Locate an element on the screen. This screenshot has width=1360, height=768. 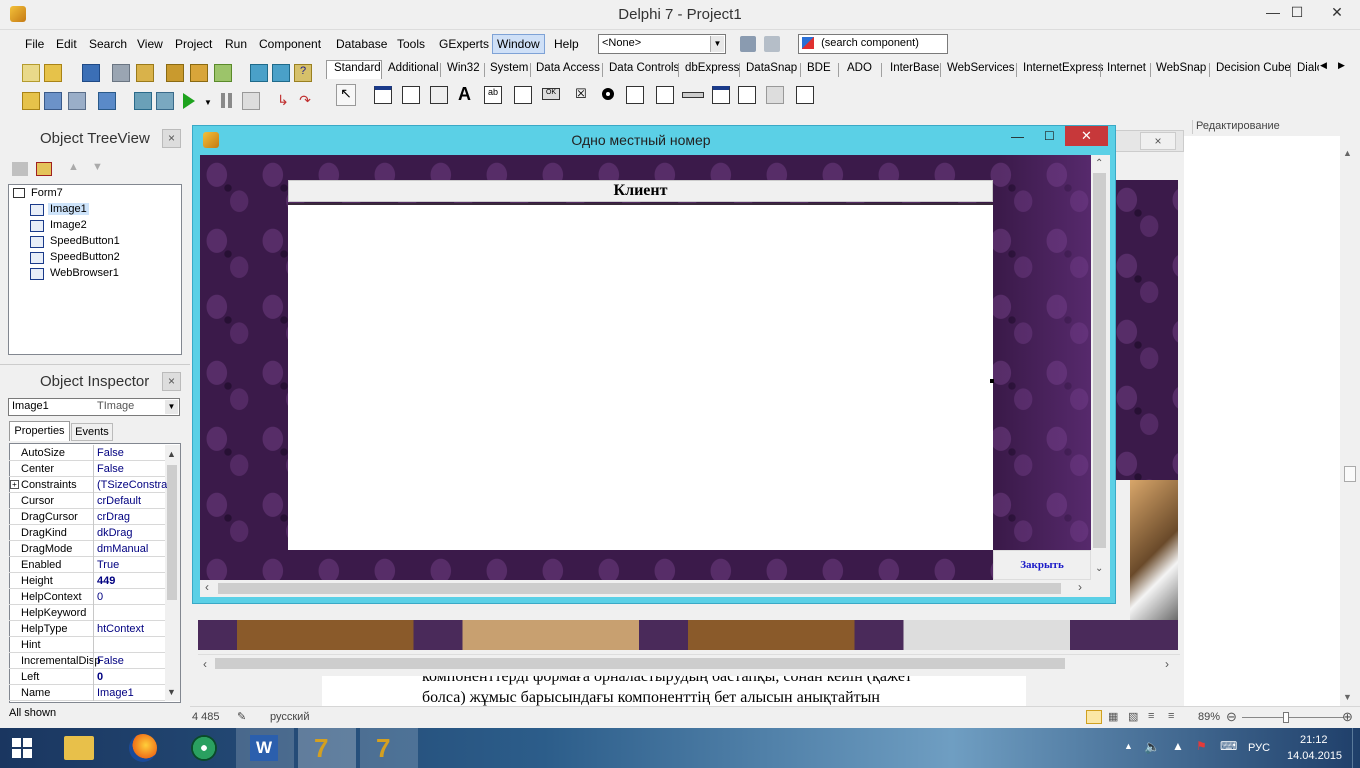
tree-item-image2: Image2 is located at coordinates (68, 225).